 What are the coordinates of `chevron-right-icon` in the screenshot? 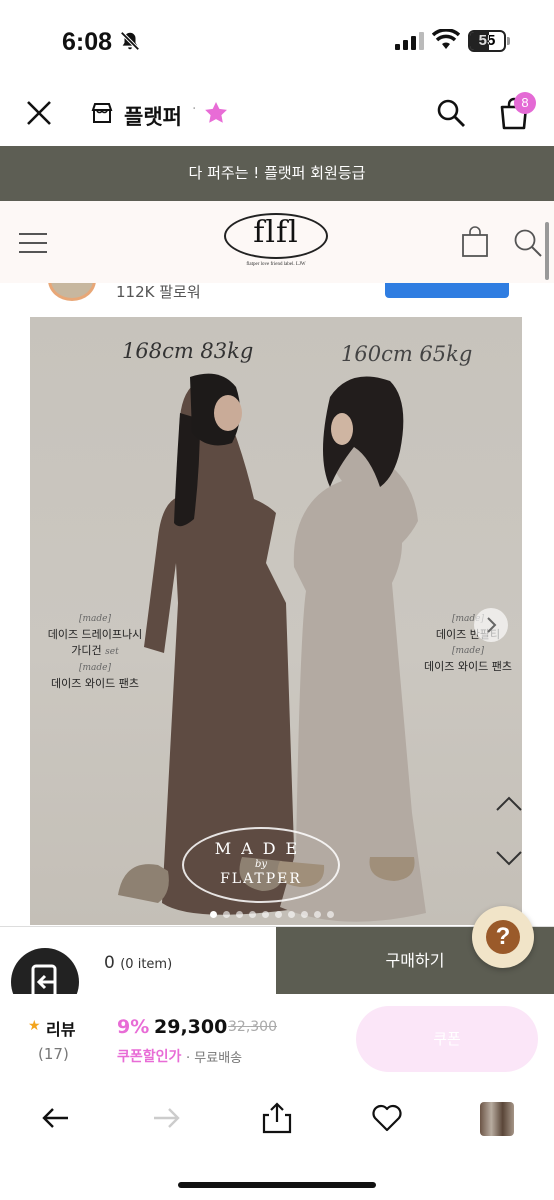 It's located at (492, 625).